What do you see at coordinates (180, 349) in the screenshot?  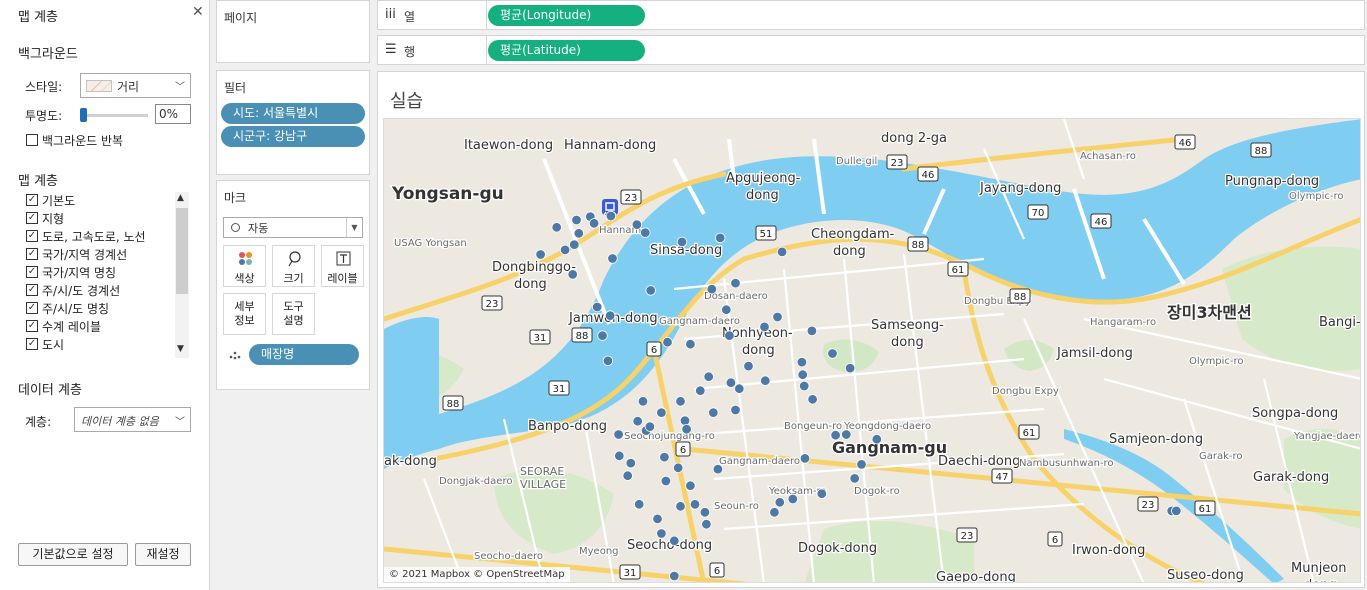 I see `scroll-down-icon: ▼` at bounding box center [180, 349].